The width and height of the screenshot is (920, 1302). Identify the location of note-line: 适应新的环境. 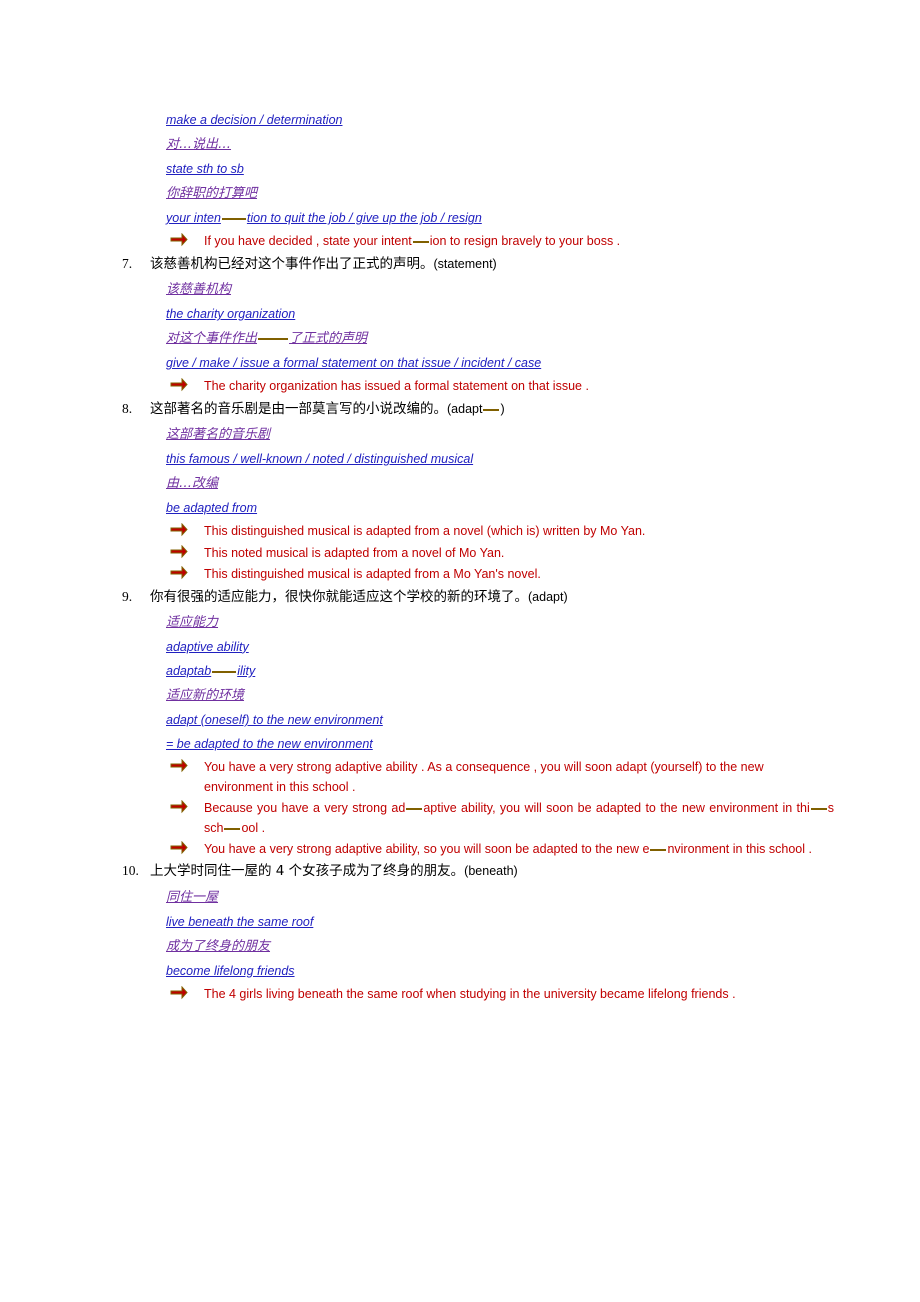
(493, 695).